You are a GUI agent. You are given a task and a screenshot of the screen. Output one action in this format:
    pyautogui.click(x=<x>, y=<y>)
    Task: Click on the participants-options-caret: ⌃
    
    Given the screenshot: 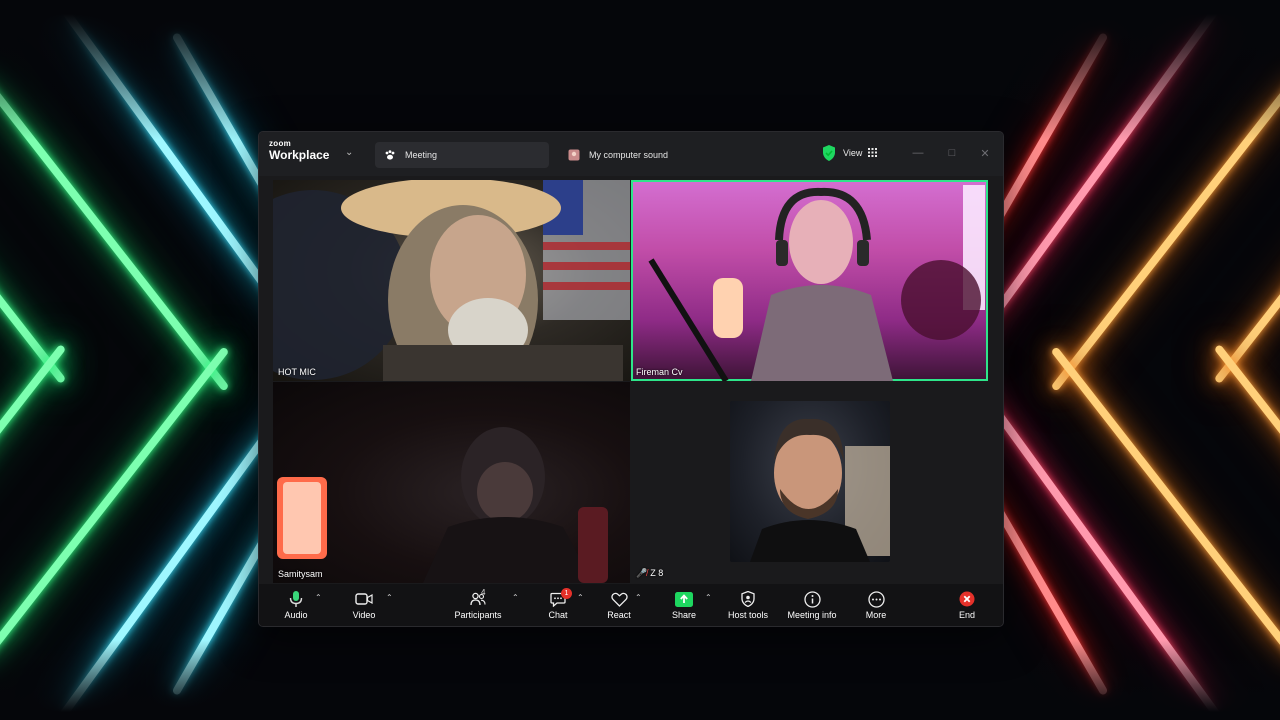 What is the action you would take?
    pyautogui.click(x=515, y=597)
    